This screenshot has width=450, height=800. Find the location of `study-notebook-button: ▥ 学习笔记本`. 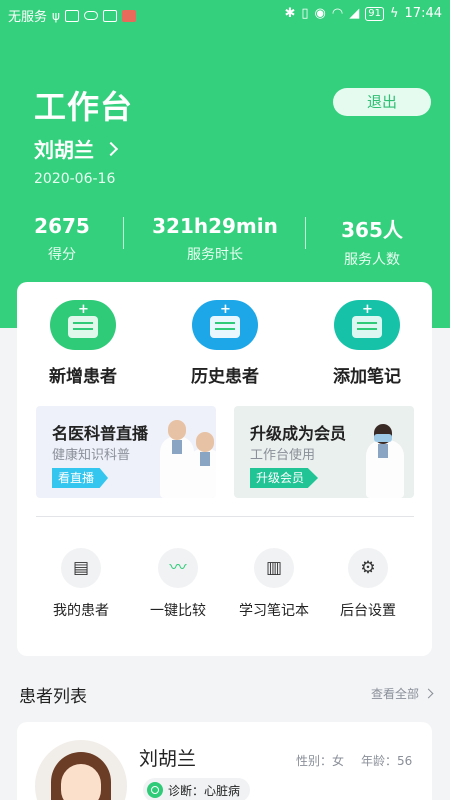

study-notebook-button: ▥ 学习笔记本 is located at coordinates (274, 584).